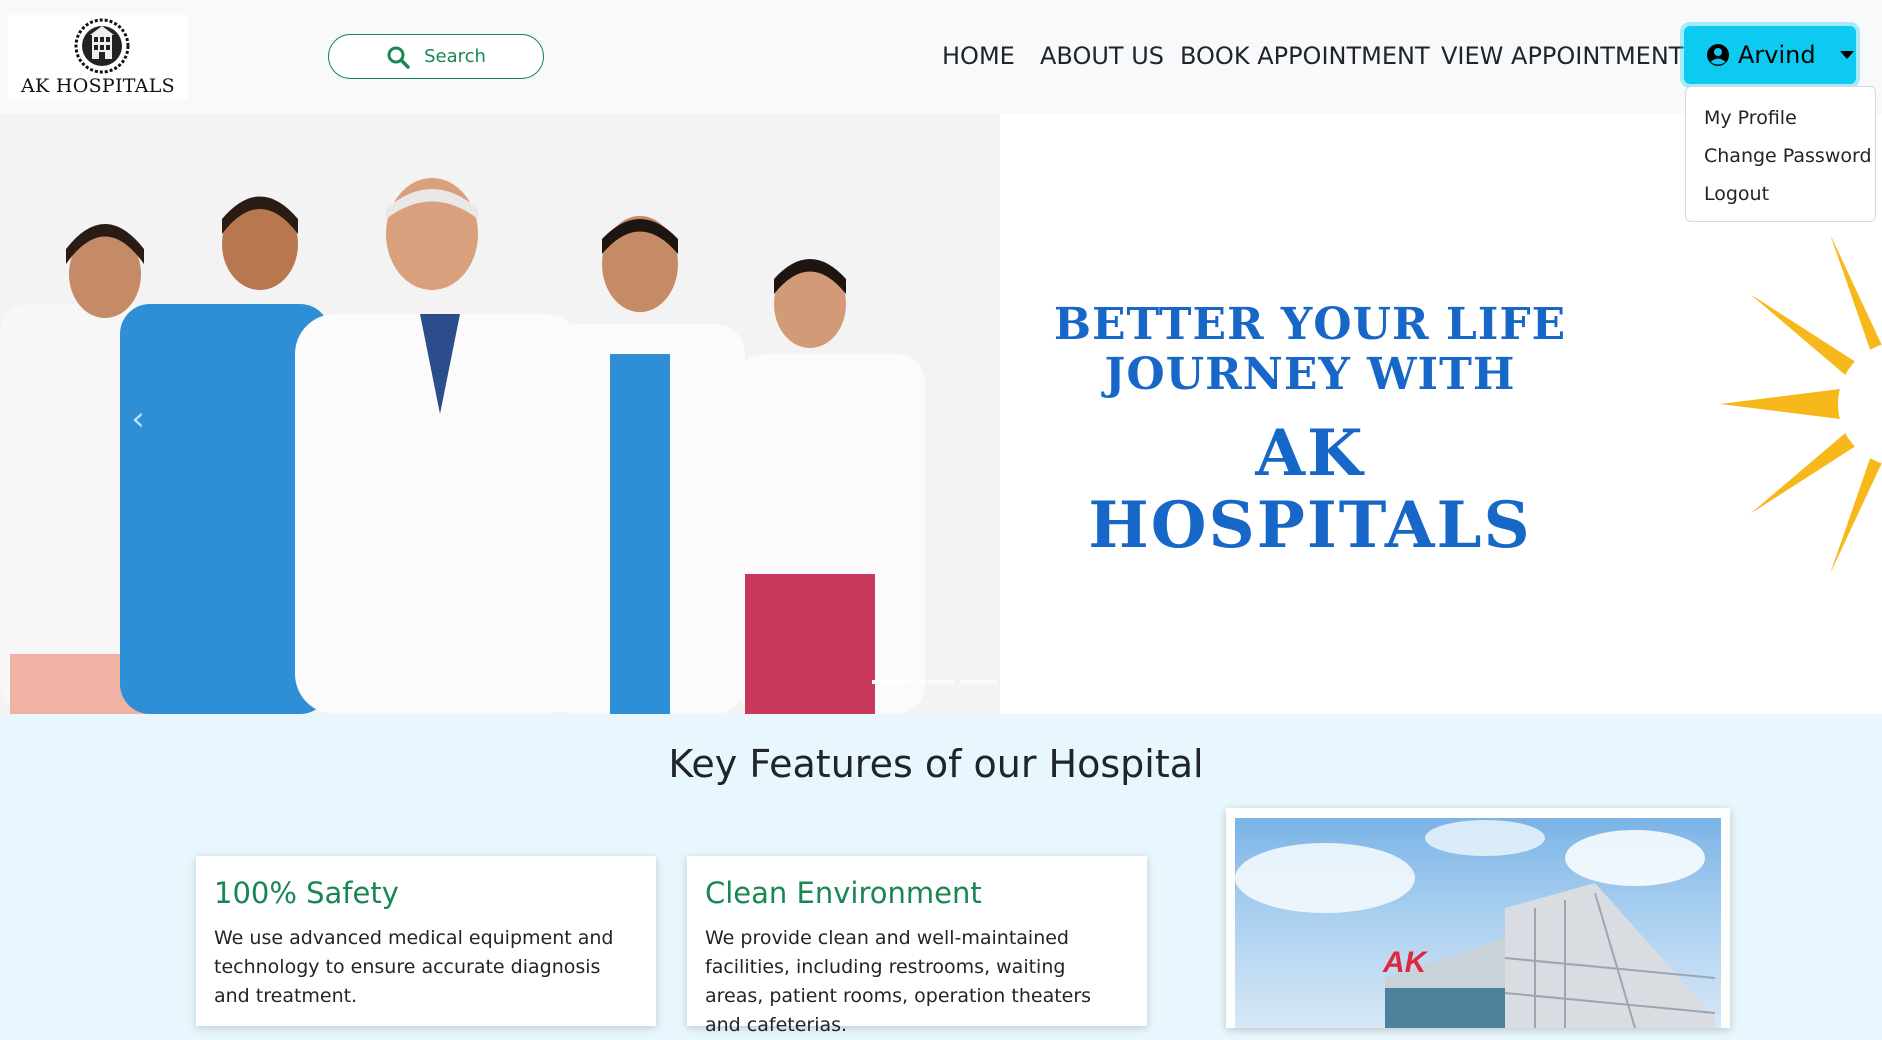 This screenshot has height=1040, width=1882. I want to click on menu-item-my-profile: My Profile, so click(1780, 124).